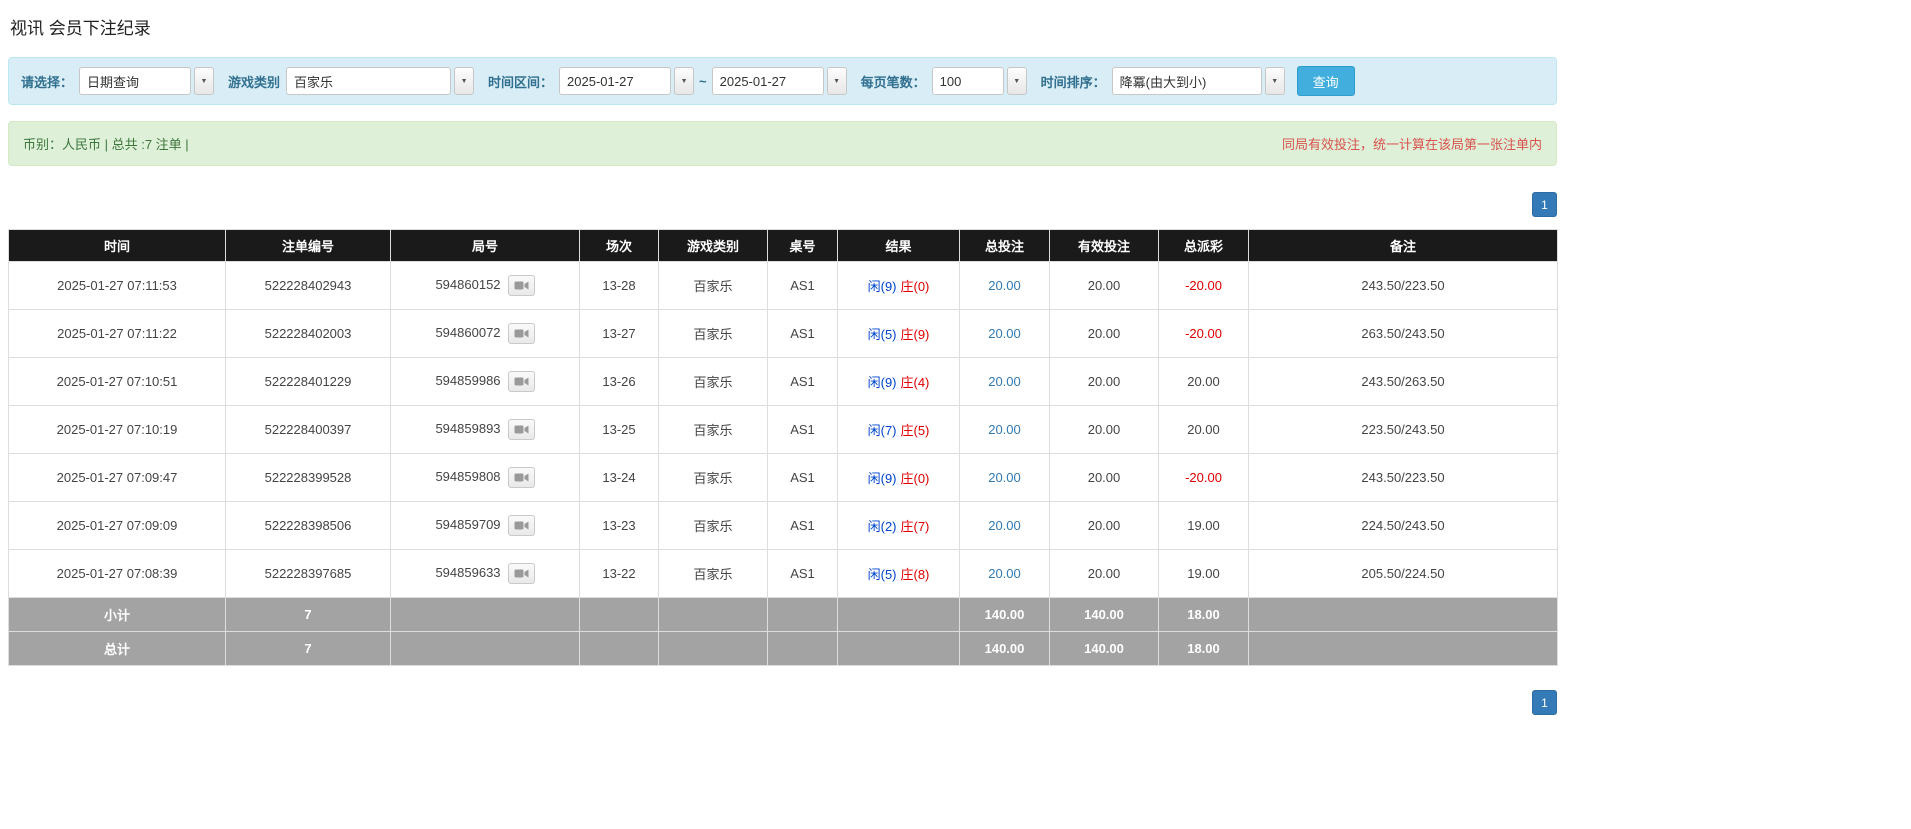  What do you see at coordinates (117, 285) in the screenshot?
I see `cell-time: 2025-01-27 07:11:53` at bounding box center [117, 285].